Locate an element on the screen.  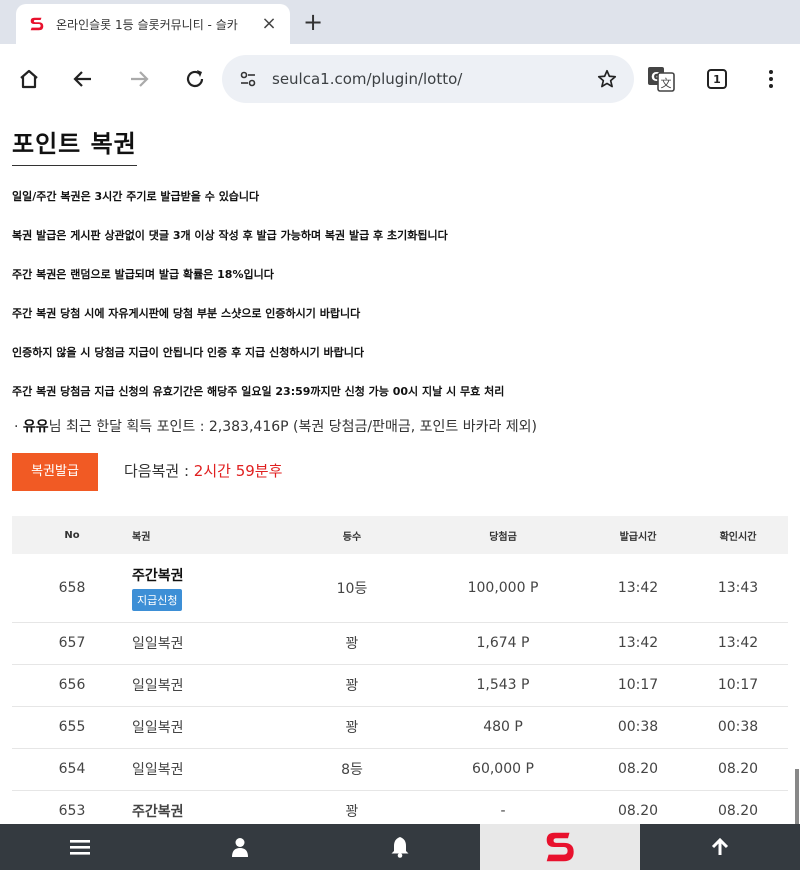
scrollbar-thumb is located at coordinates (797, 799).